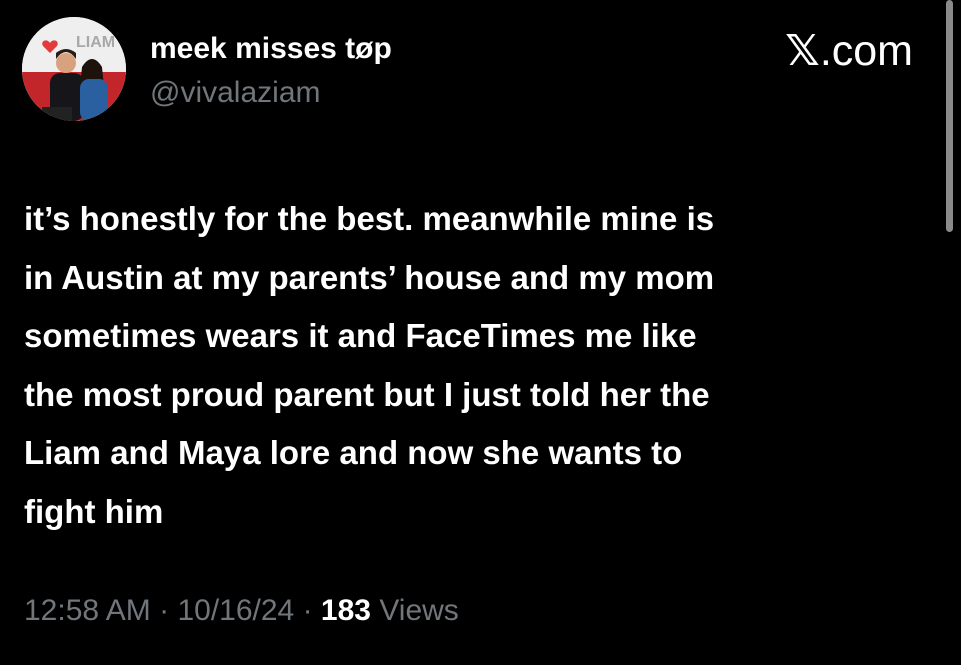 This screenshot has width=961, height=665. Describe the element at coordinates (346, 610) in the screenshot. I see `views-count: 183` at that location.